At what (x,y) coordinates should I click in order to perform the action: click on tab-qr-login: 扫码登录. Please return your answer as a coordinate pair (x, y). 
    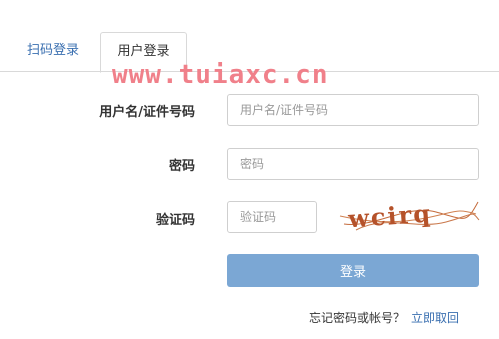
    Looking at the image, I should click on (53, 52).